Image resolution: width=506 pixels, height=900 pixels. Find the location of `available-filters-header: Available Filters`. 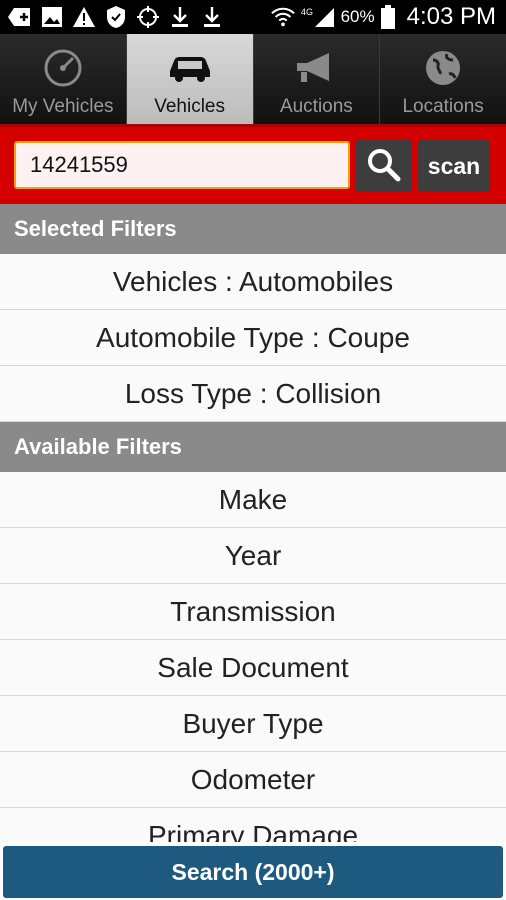

available-filters-header: Available Filters is located at coordinates (253, 447).